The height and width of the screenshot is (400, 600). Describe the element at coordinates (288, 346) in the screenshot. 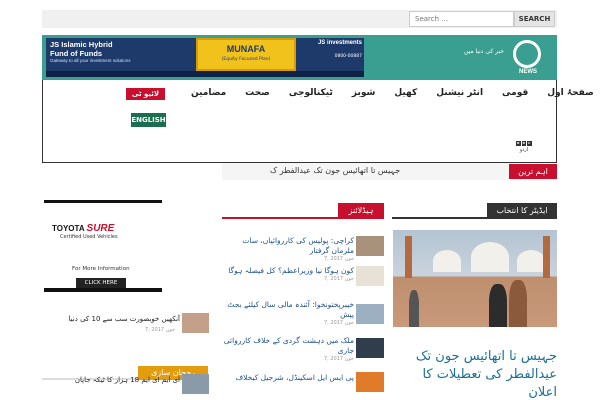

I see `headline-title: ملک میں دہشت گردی کے خلاف کارروائی جاری` at that location.